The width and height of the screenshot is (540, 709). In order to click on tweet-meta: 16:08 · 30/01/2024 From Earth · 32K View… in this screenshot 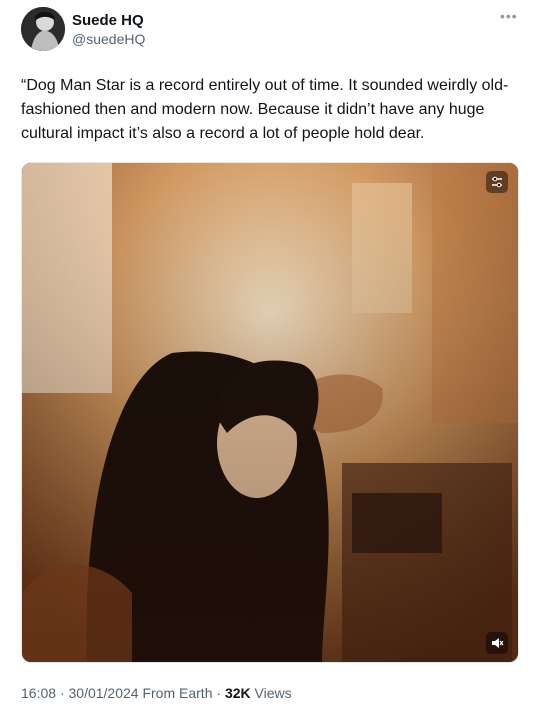, I will do `click(156, 693)`.